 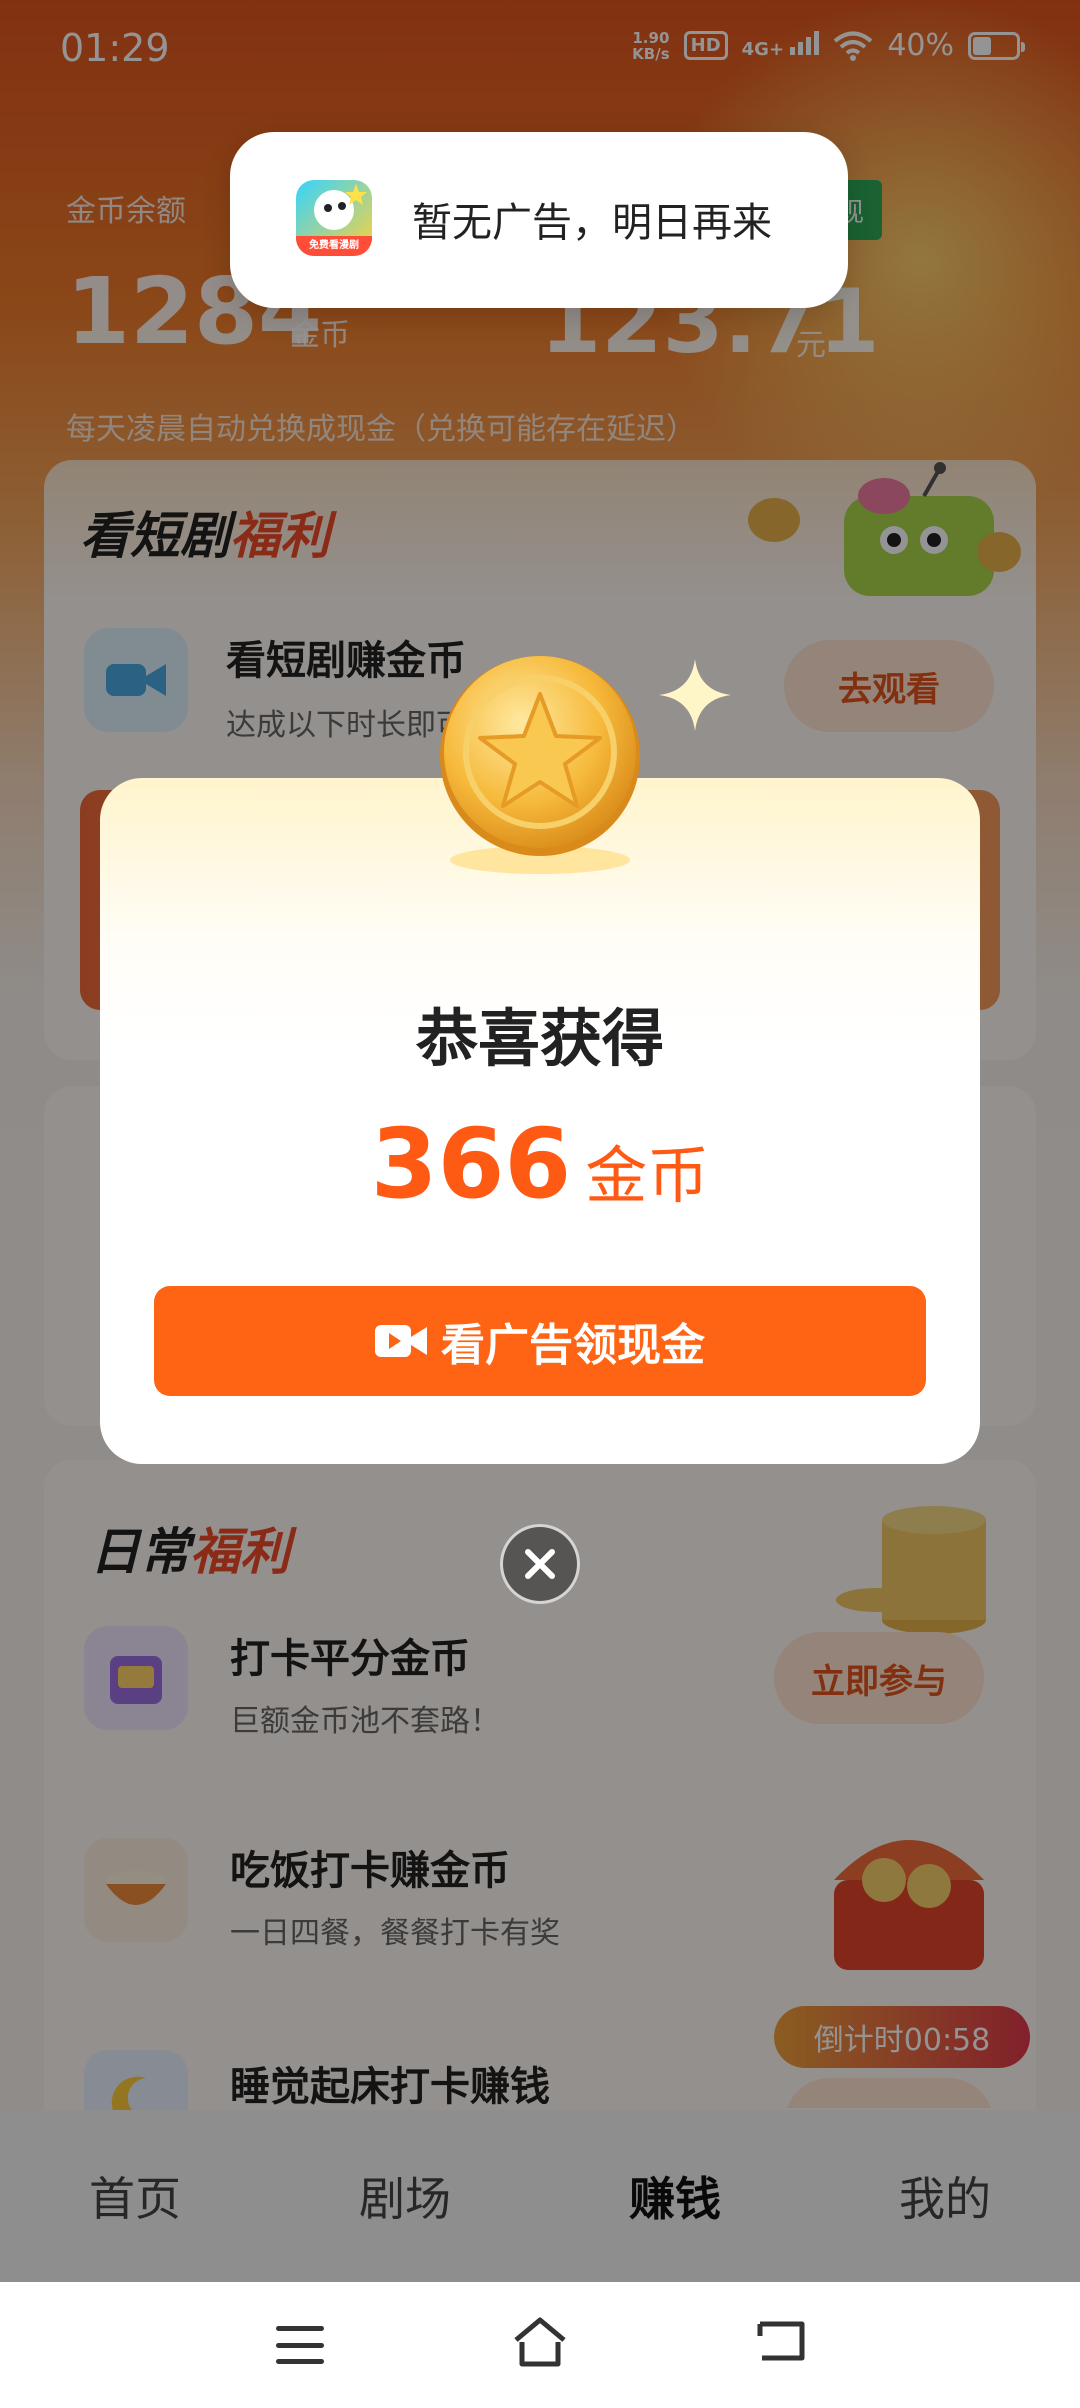 I want to click on system-nav-bar, so click(x=540, y=2345).